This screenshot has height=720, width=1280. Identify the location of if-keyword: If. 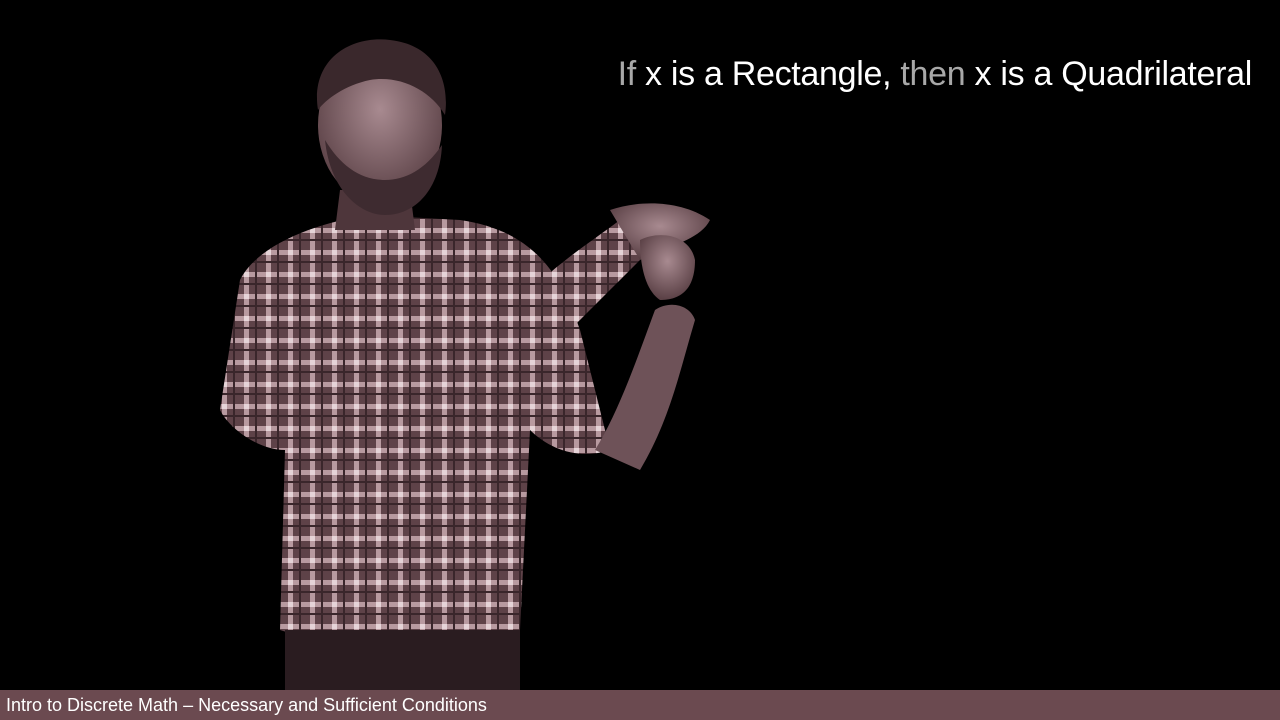
(627, 74).